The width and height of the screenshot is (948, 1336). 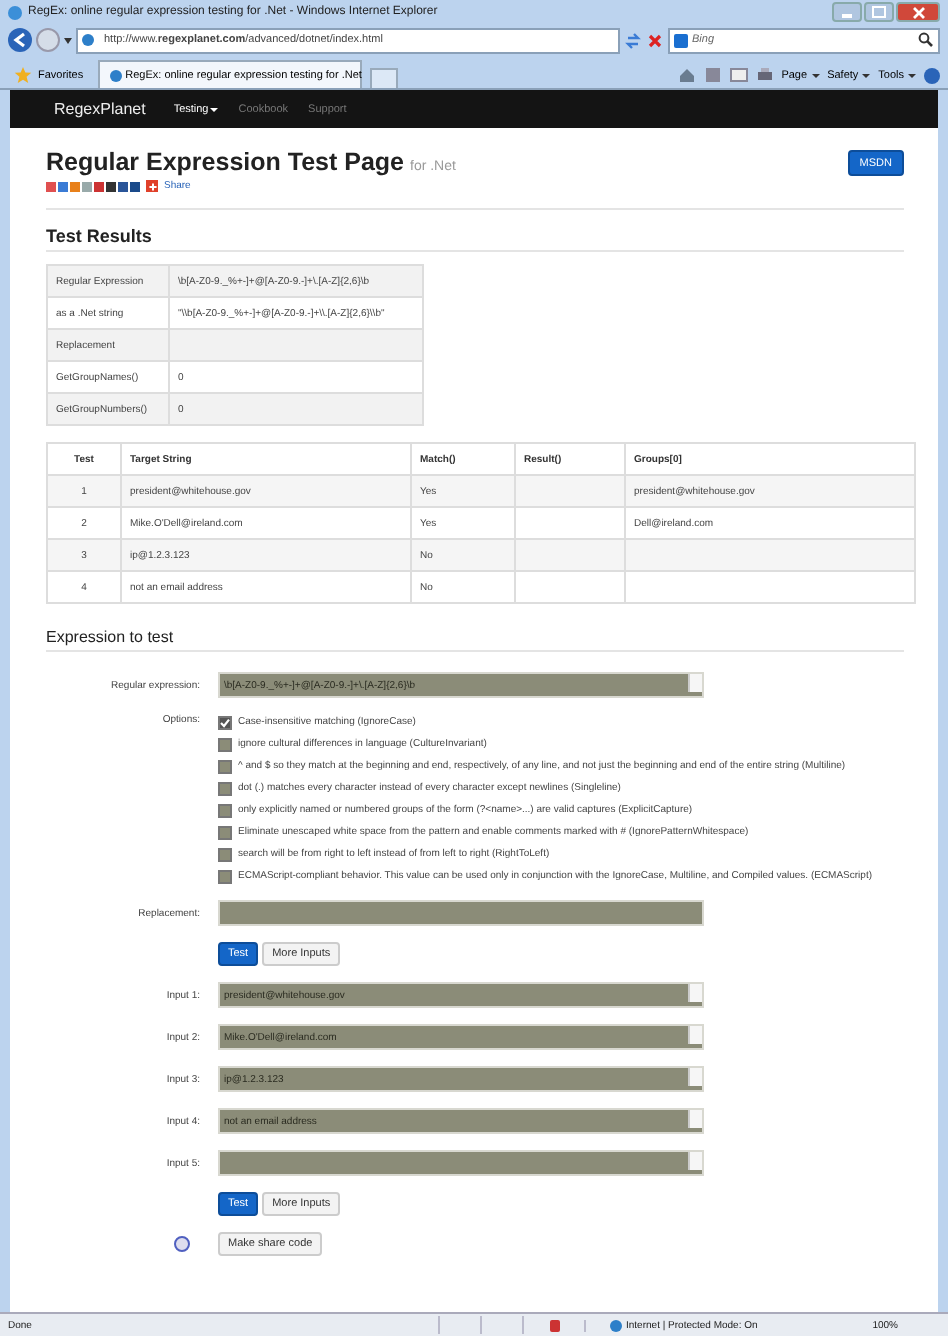 What do you see at coordinates (100, 236) in the screenshot?
I see `section-heading: Test Results` at bounding box center [100, 236].